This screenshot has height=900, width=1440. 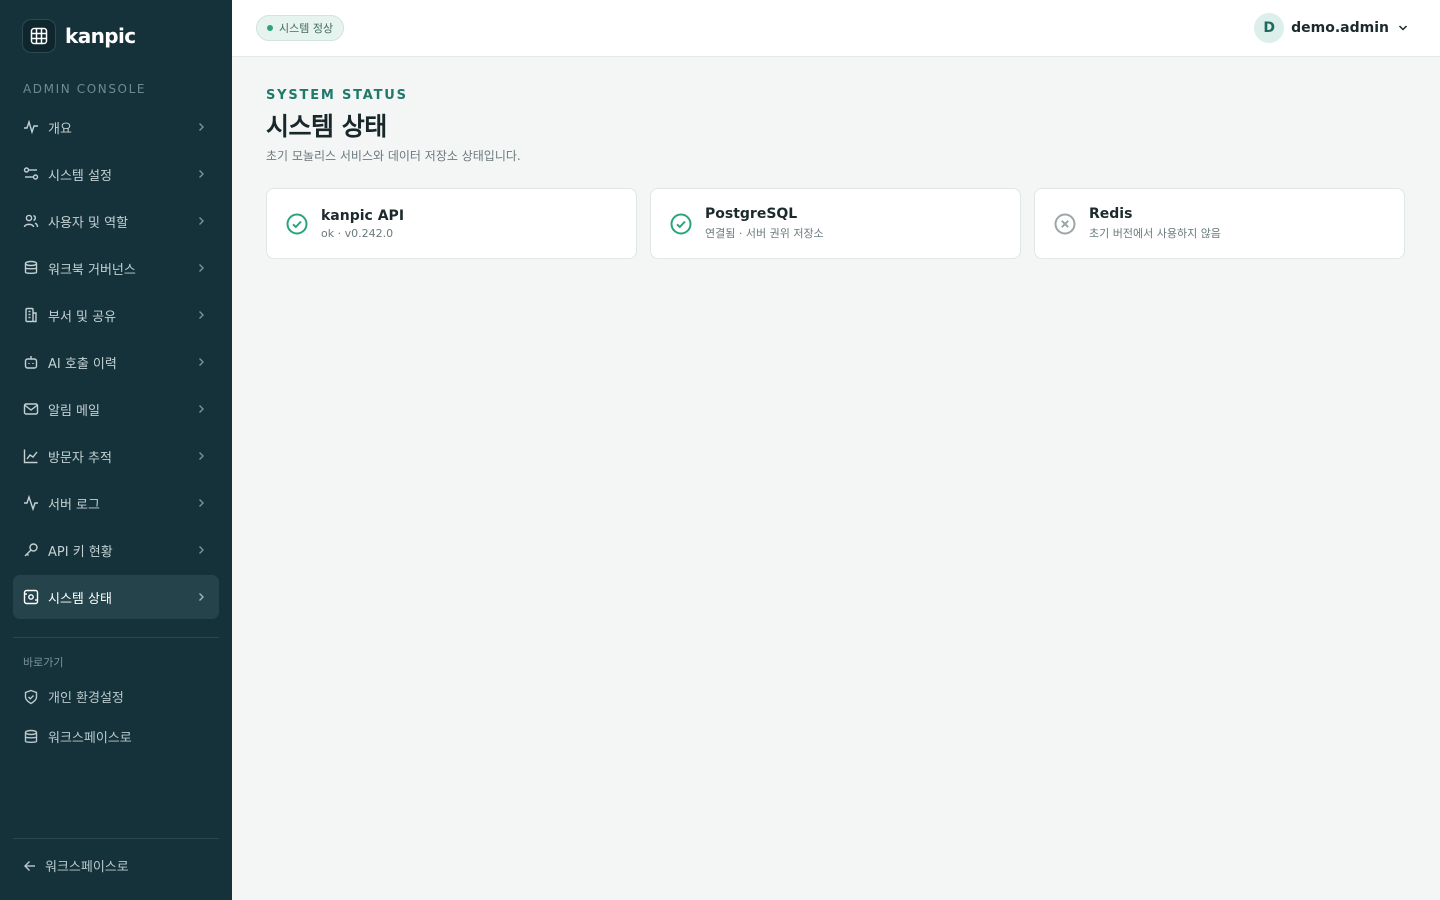 What do you see at coordinates (82, 364) in the screenshot?
I see `sidebar-item-label: AI 호출 이력` at bounding box center [82, 364].